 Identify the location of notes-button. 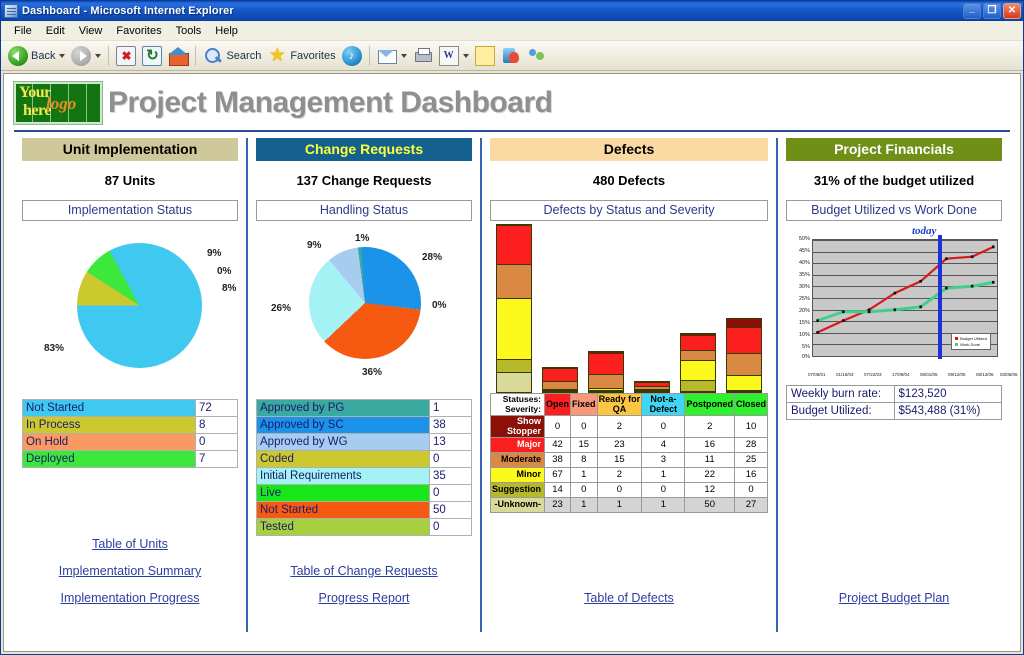
(485, 56).